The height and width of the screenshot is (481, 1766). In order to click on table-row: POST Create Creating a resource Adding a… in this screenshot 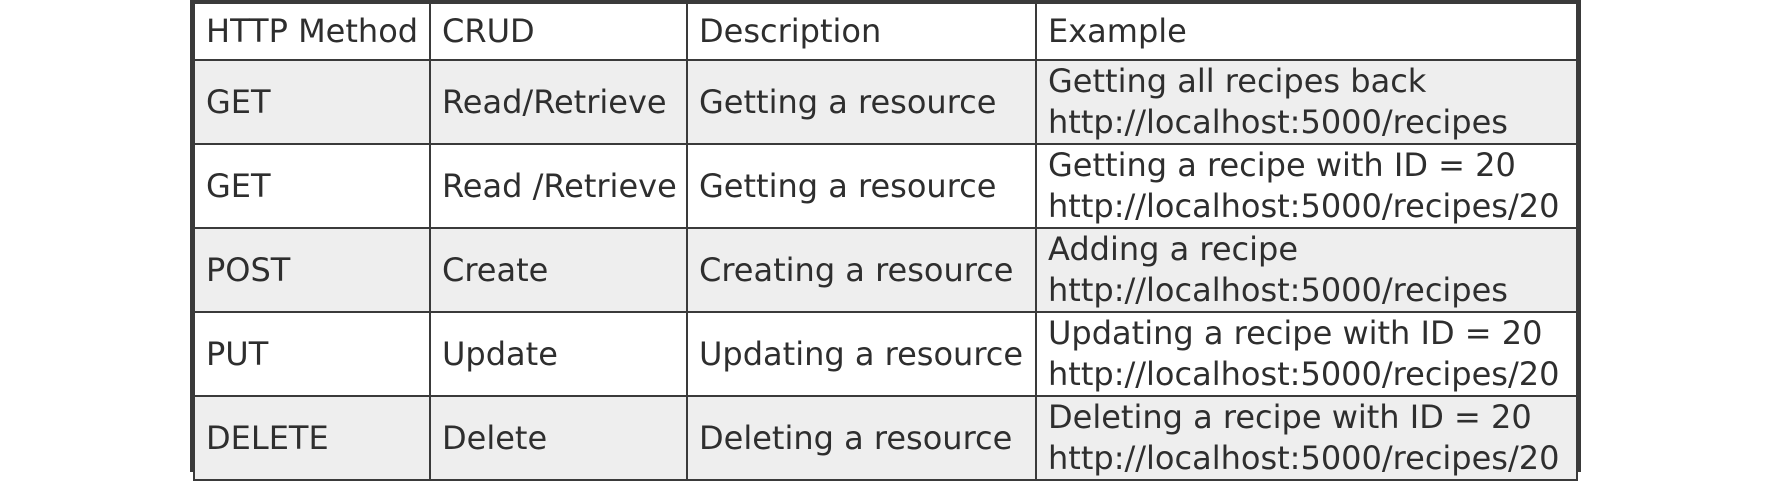, I will do `click(885, 270)`.